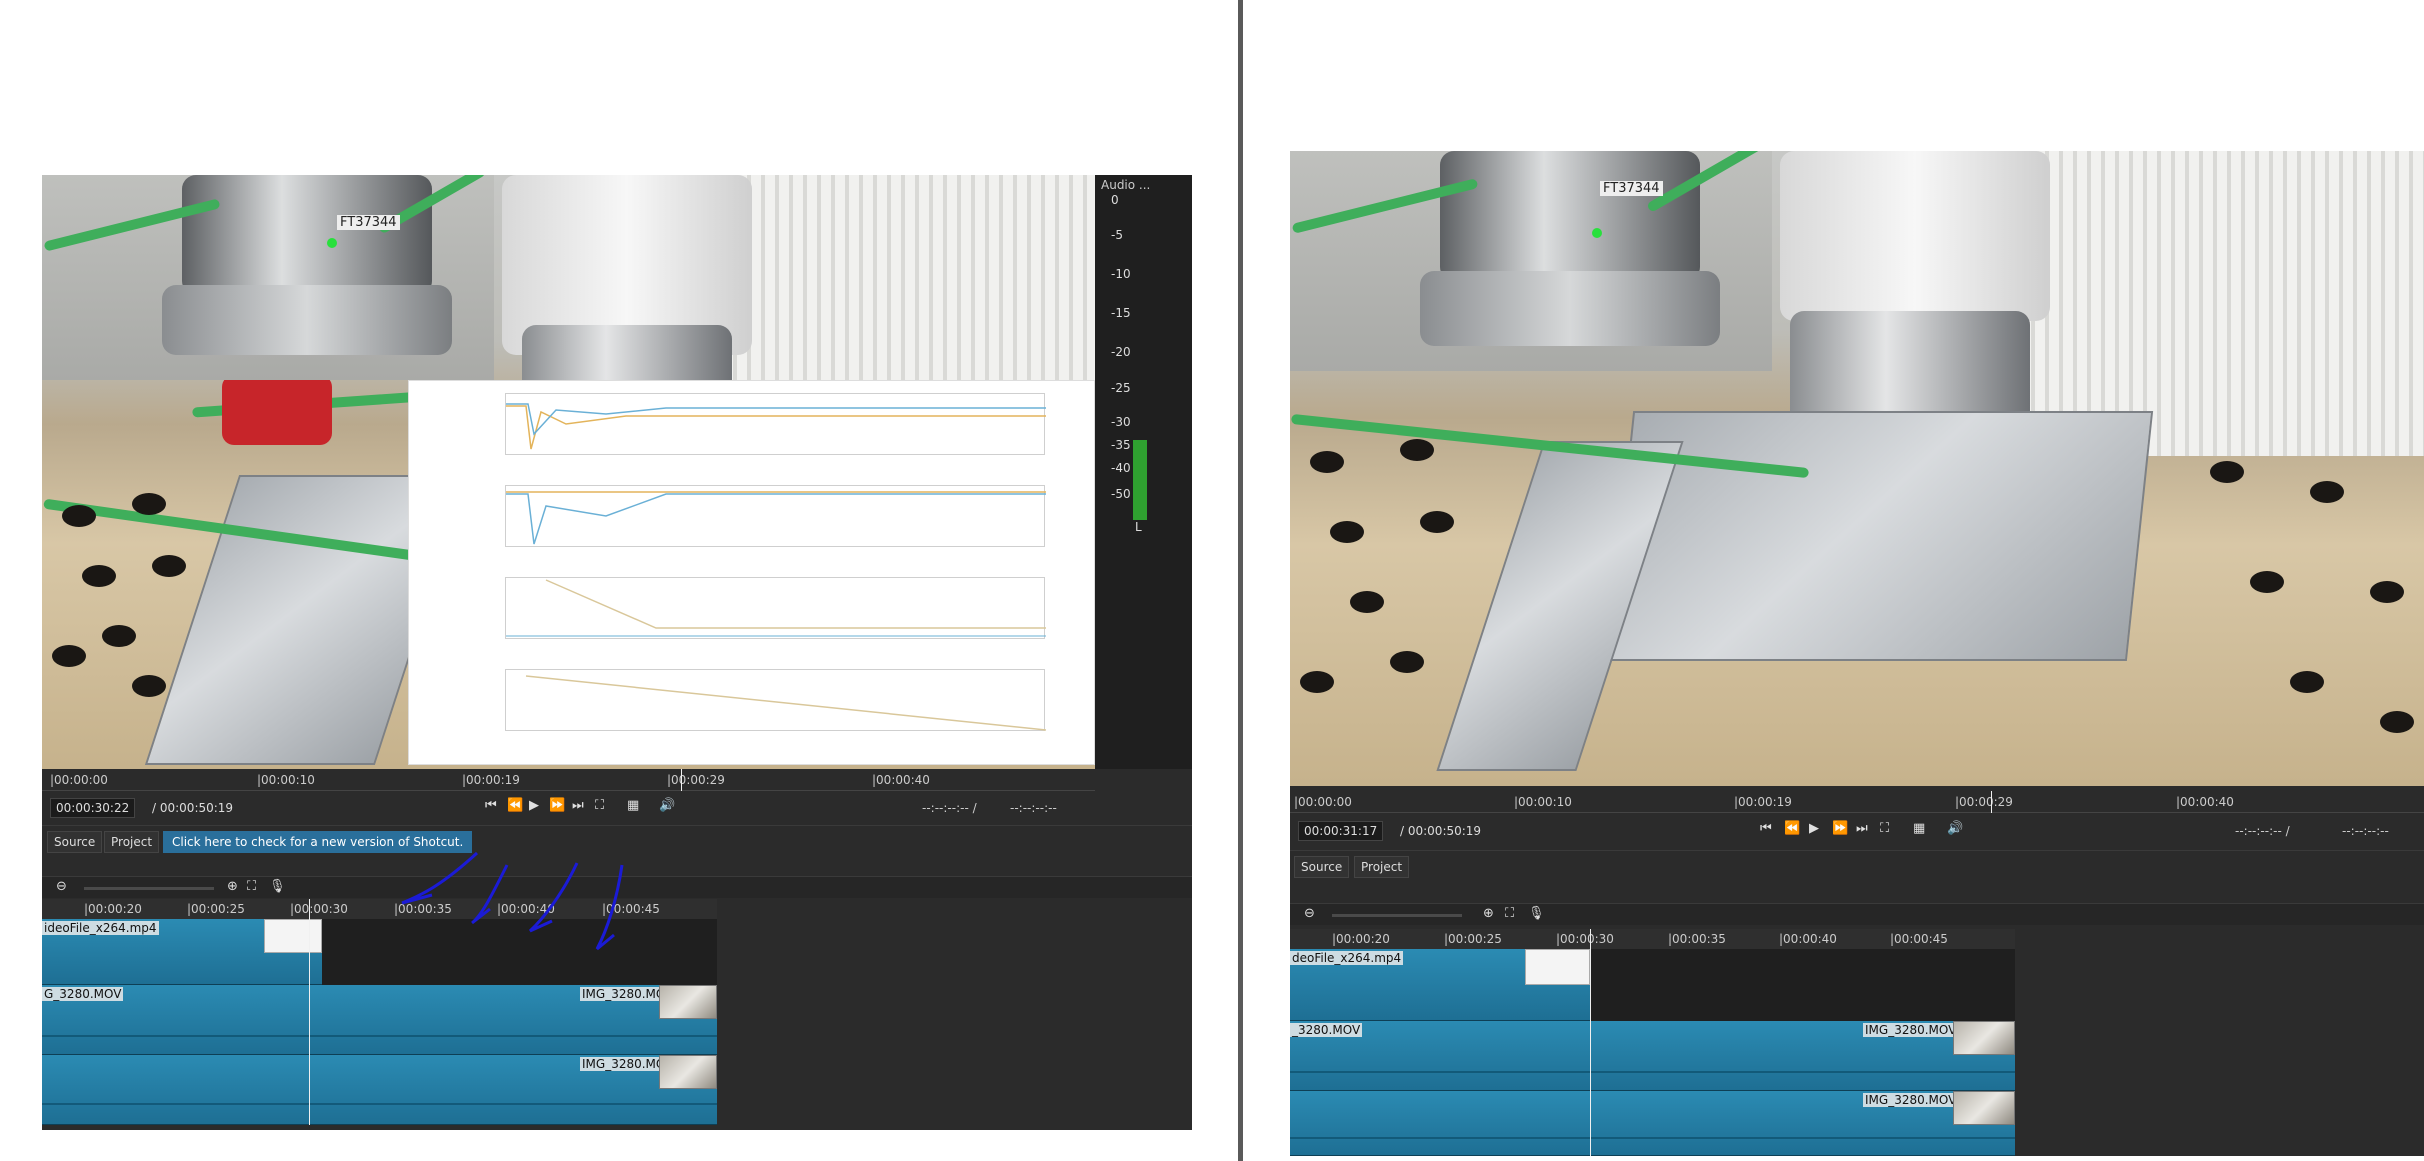  What do you see at coordinates (216, 909) in the screenshot?
I see `timeline-tick: |00:00:25` at bounding box center [216, 909].